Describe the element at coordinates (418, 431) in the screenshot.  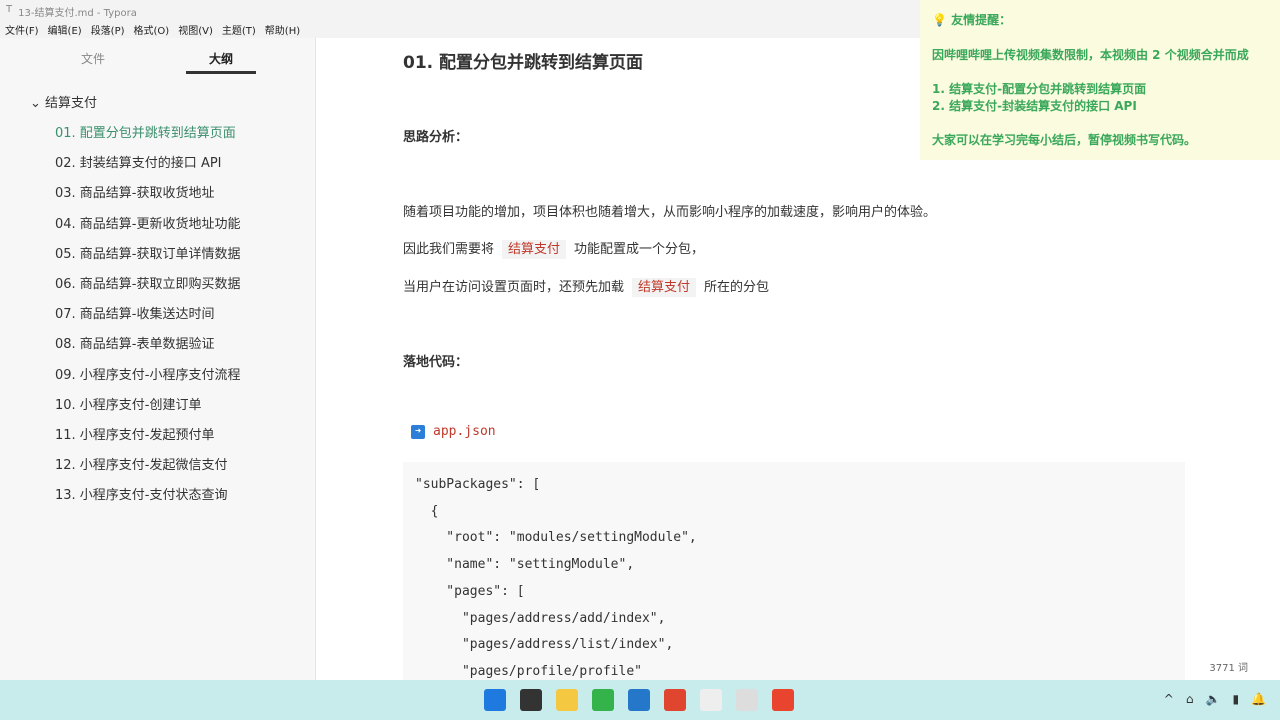
I see `arrow-right-icon: ➜` at that location.